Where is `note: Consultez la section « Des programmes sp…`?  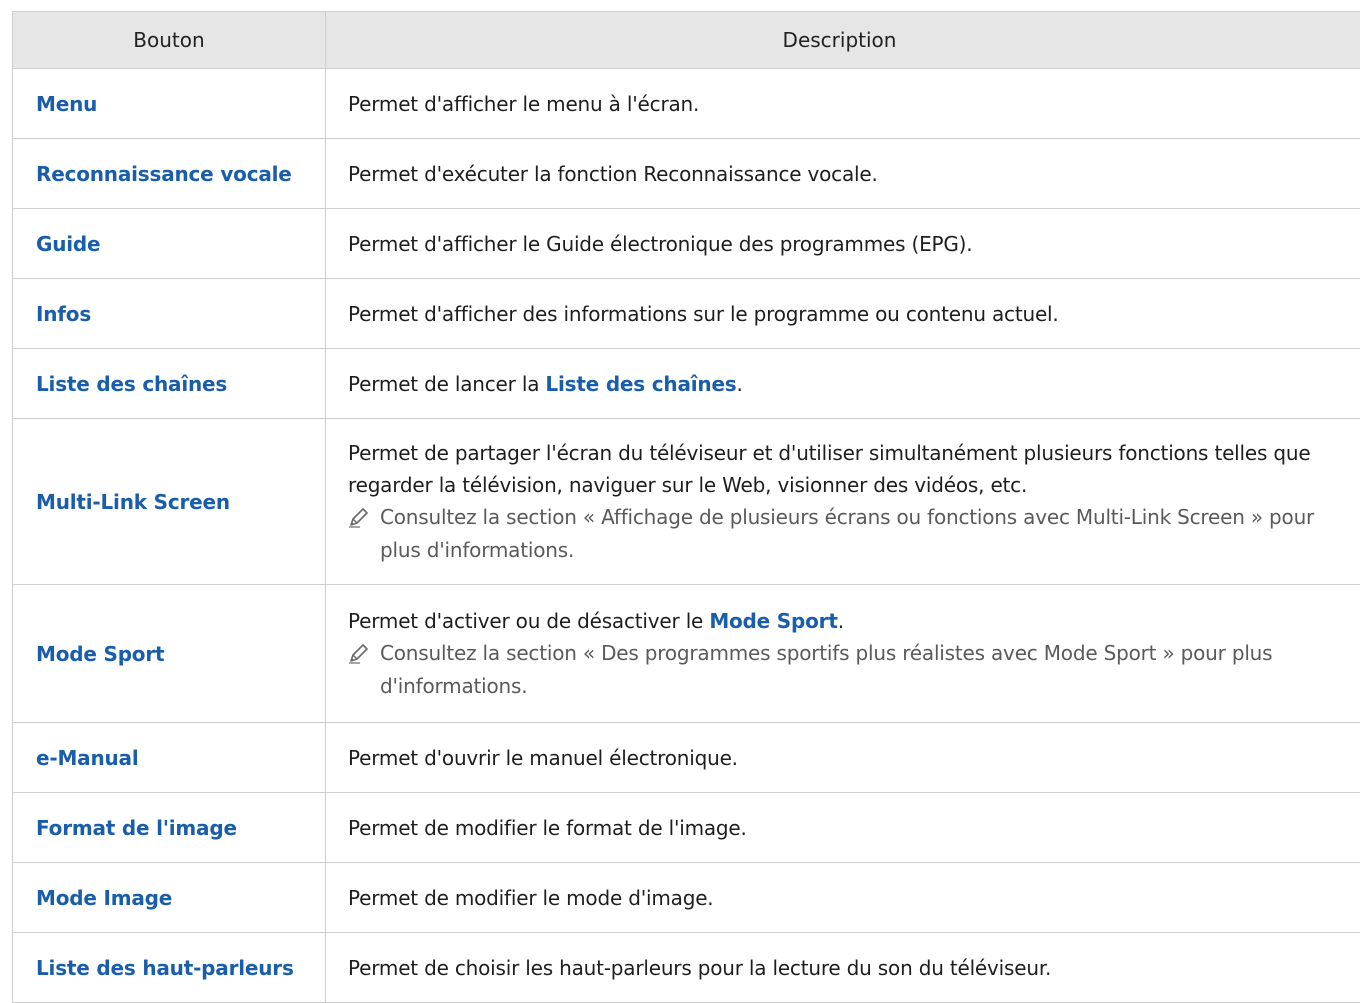 note: Consultez la section « Des programmes sp… is located at coordinates (850, 670).